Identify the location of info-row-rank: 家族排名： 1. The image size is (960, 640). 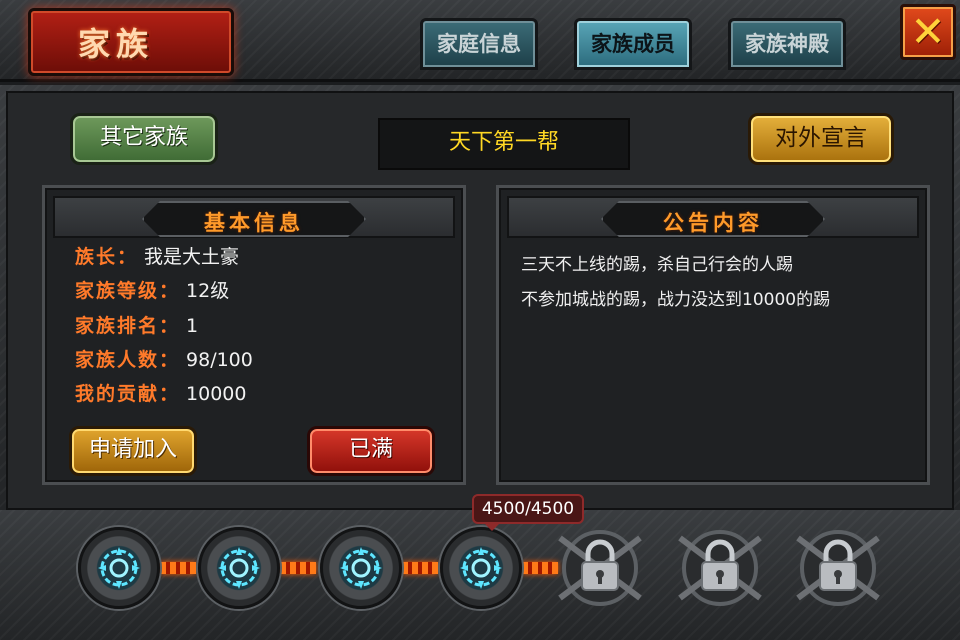
(136, 326).